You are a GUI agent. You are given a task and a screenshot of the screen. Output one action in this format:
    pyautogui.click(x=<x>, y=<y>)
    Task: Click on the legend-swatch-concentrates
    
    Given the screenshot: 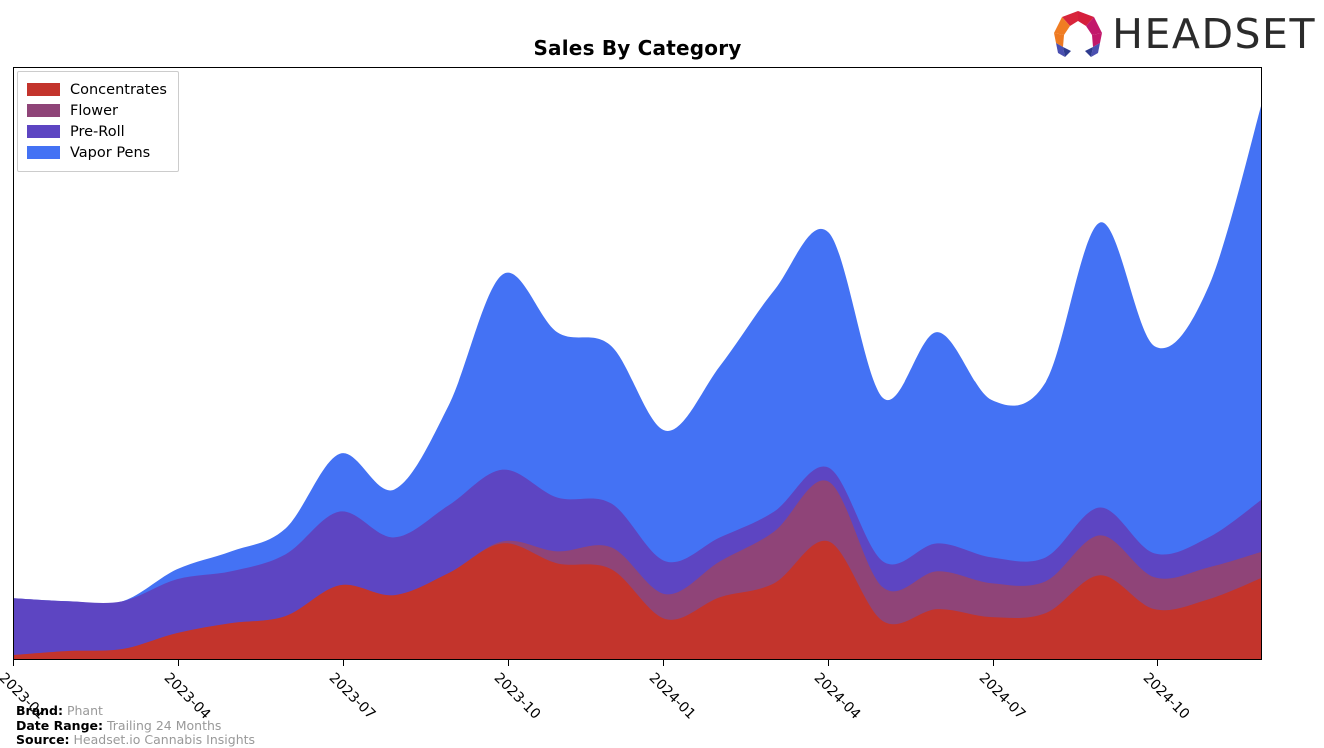 What is the action you would take?
    pyautogui.click(x=43, y=89)
    